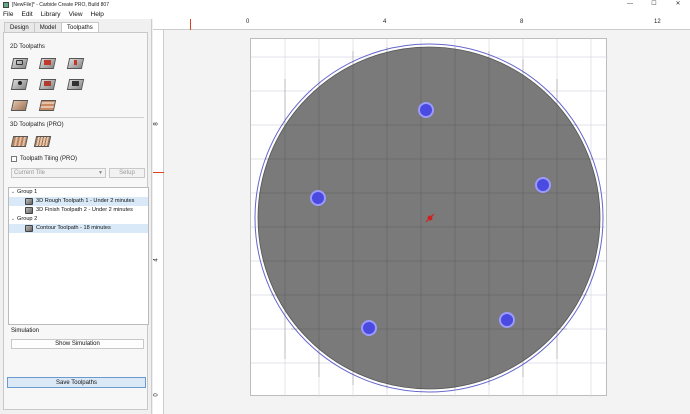  I want to click on tab-design: Design, so click(19, 27).